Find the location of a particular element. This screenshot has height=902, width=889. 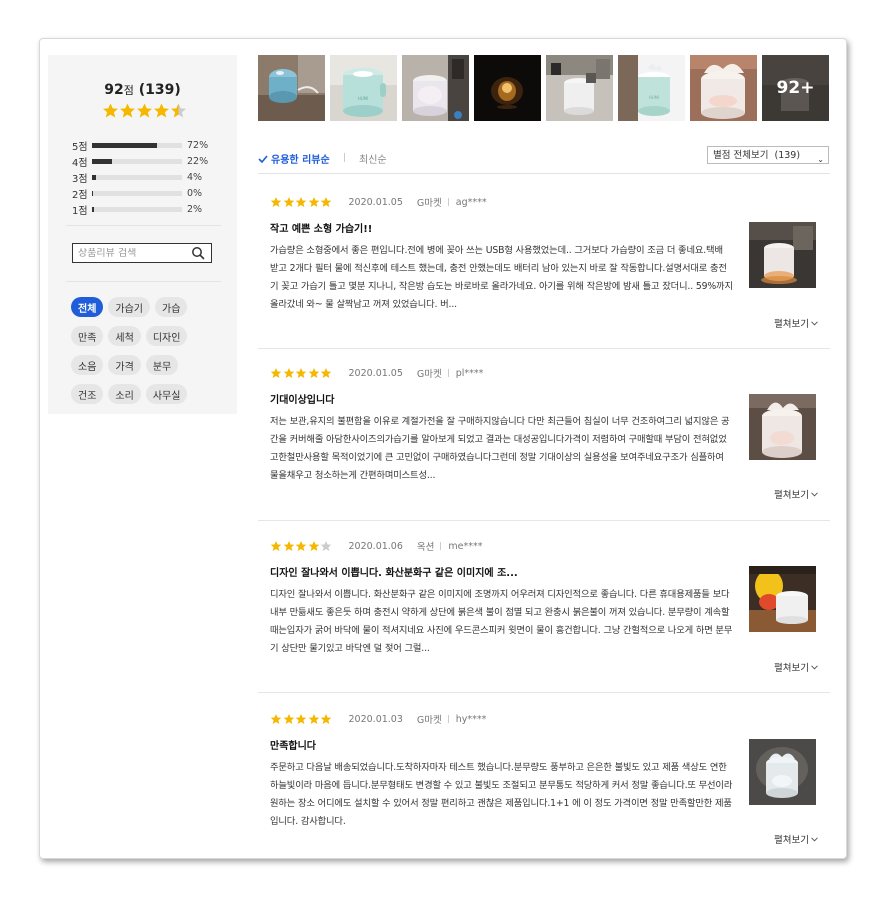

review-date: 2020.01.03 is located at coordinates (375, 719).